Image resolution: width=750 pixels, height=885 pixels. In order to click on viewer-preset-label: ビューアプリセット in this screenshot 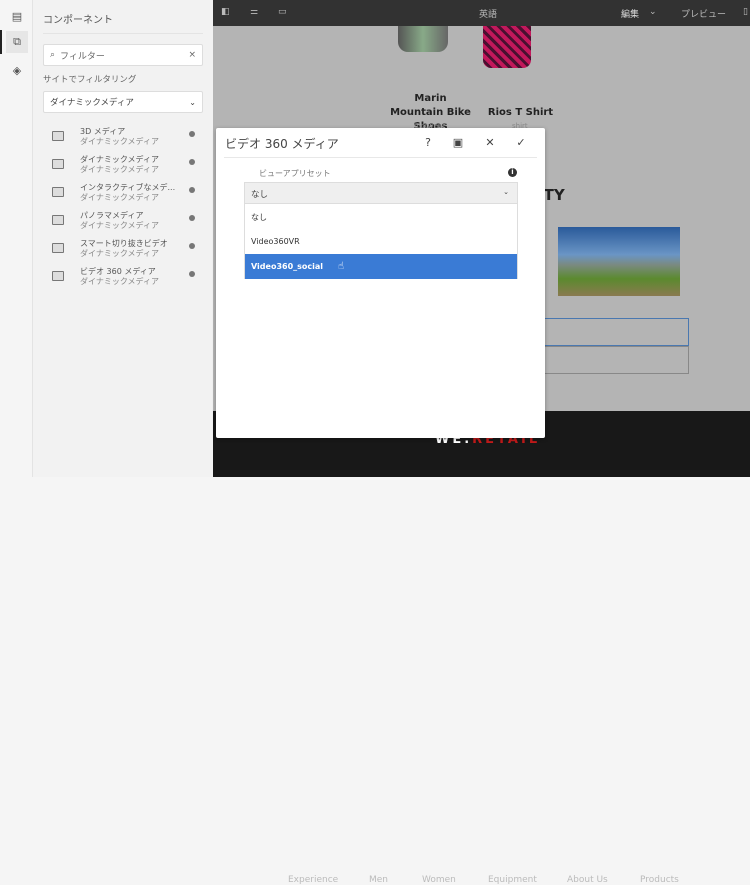, I will do `click(295, 173)`.